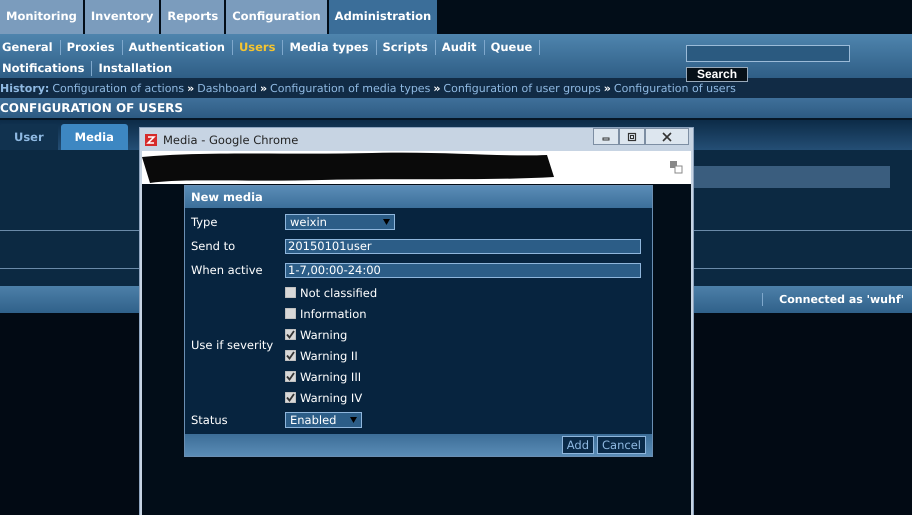 The image size is (912, 515). Describe the element at coordinates (522, 88) in the screenshot. I see `history-link: Configuration of user groups` at that location.